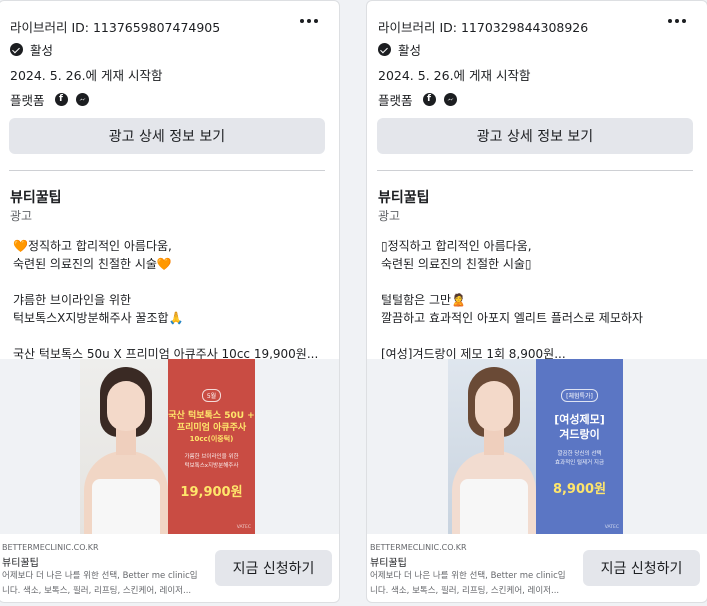 The image size is (707, 606). Describe the element at coordinates (211, 416) in the screenshot. I see `creative-headline: 국산 턱보톡스 50U +` at that location.